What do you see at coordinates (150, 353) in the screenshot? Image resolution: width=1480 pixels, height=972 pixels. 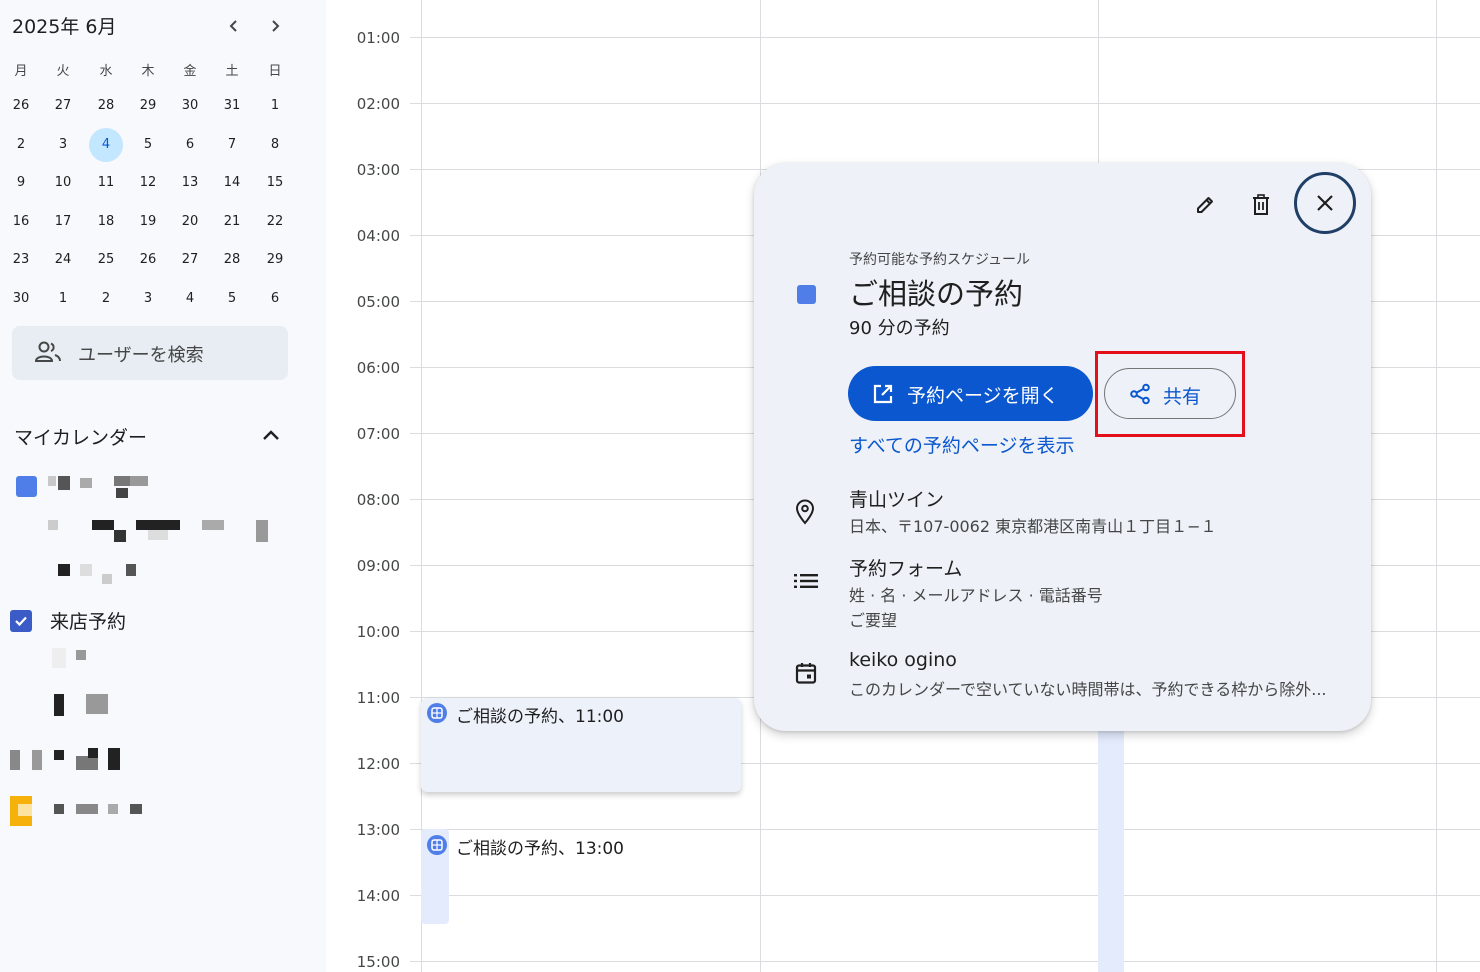 I see `search-users-button: ユーザーを検索` at bounding box center [150, 353].